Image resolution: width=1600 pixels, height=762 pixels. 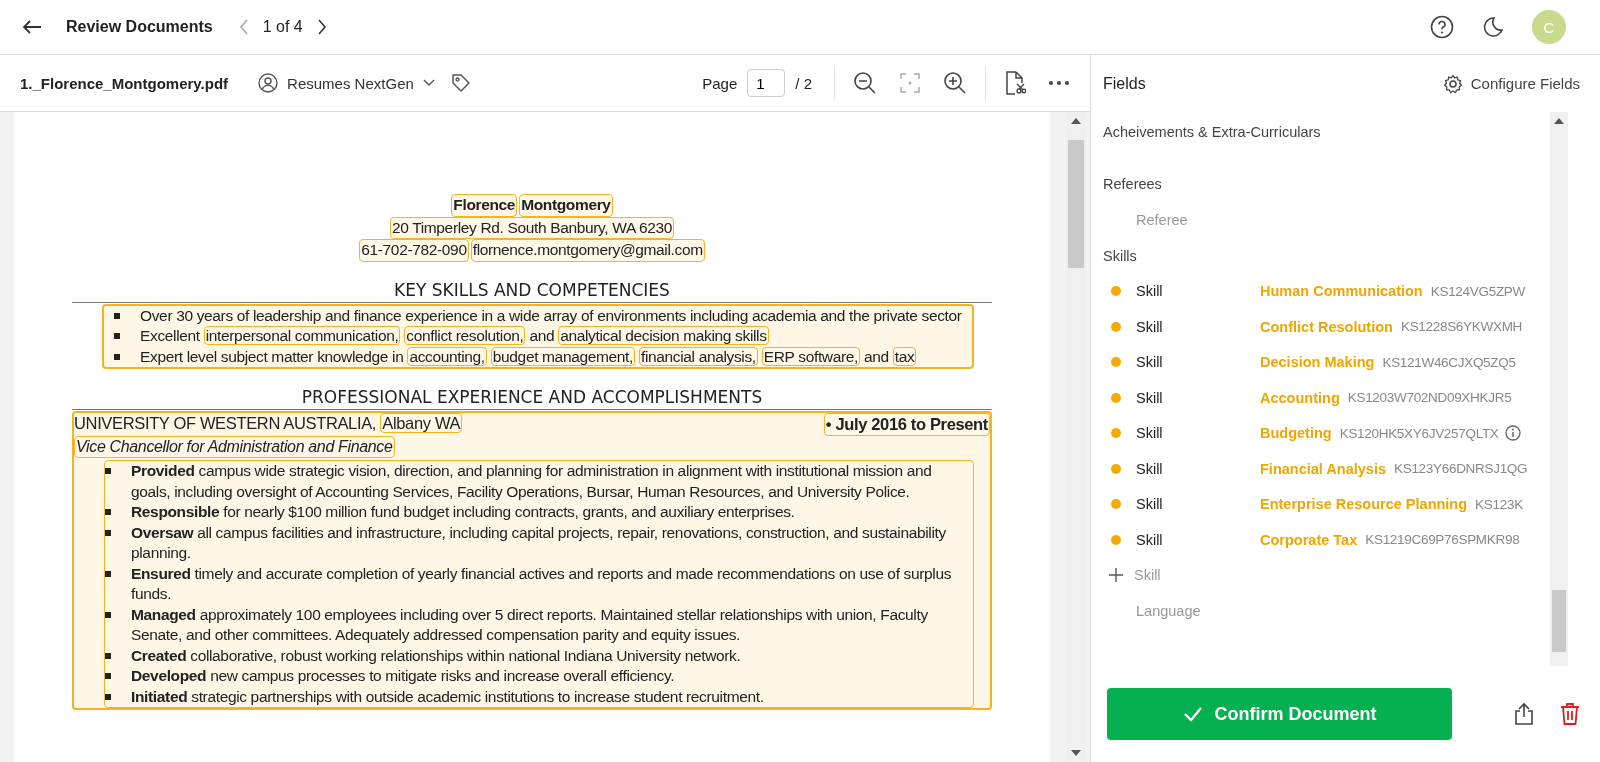 I want to click on resume-text: UNIVERSITY OF WESTERN AUSTRALIA,, so click(x=225, y=423).